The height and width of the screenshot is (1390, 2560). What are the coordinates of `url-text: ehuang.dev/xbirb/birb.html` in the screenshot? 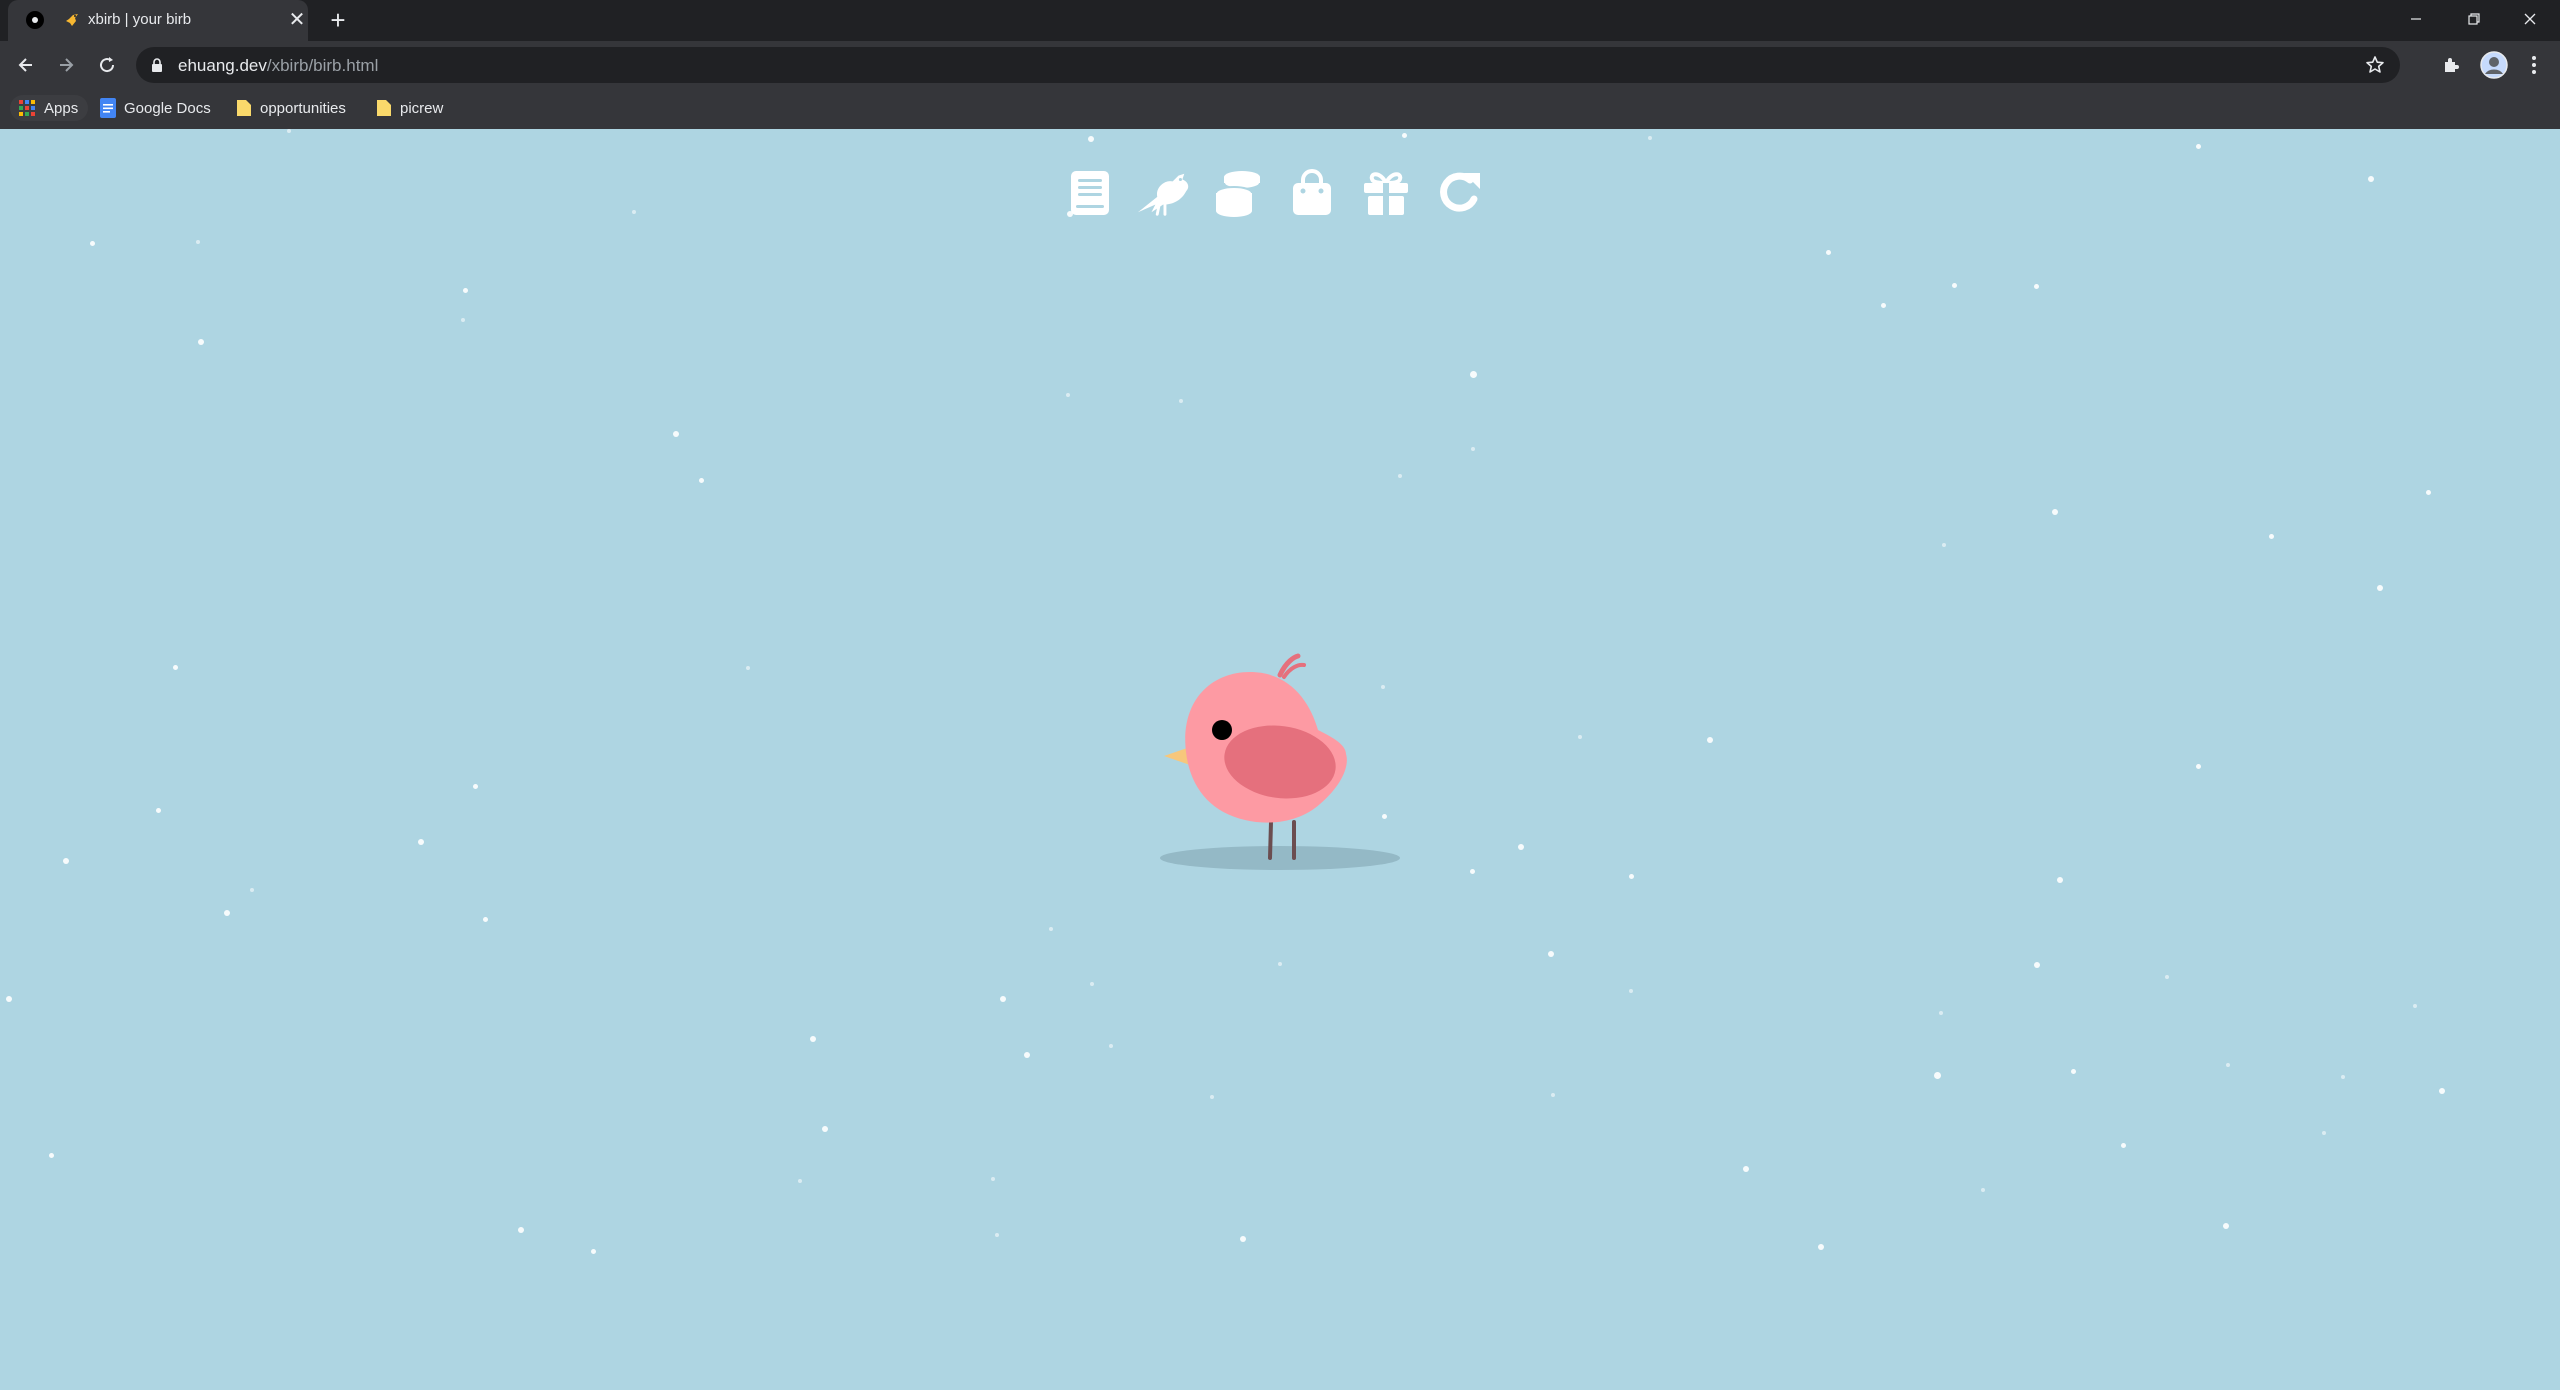 It's located at (278, 66).